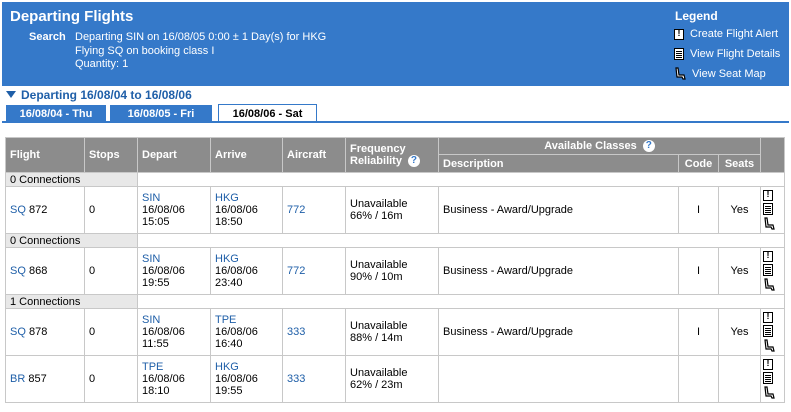 This screenshot has height=412, width=791. What do you see at coordinates (161, 113) in the screenshot?
I see `tab-date-fri: 16/08/05 - Fri` at bounding box center [161, 113].